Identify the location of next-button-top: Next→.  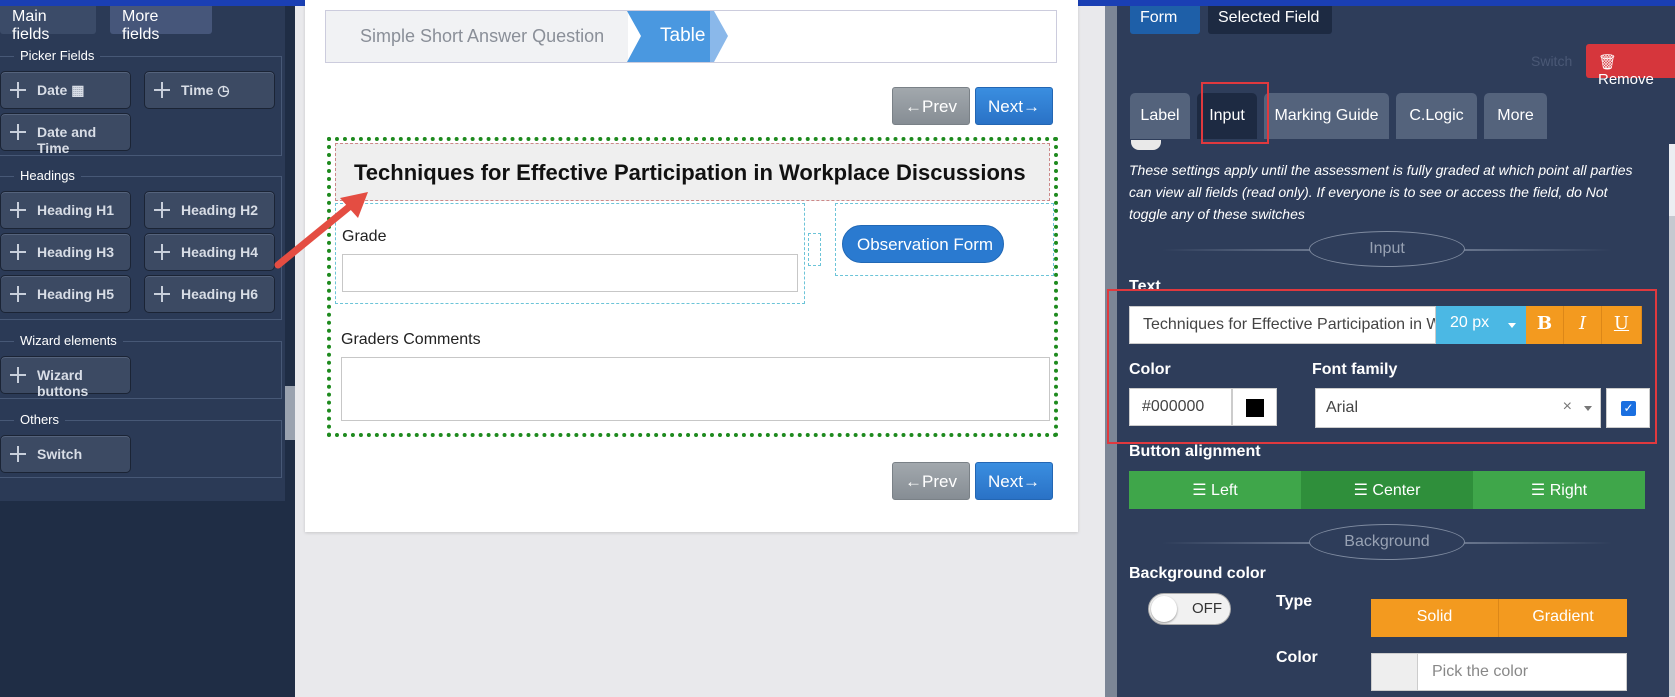
(1014, 106).